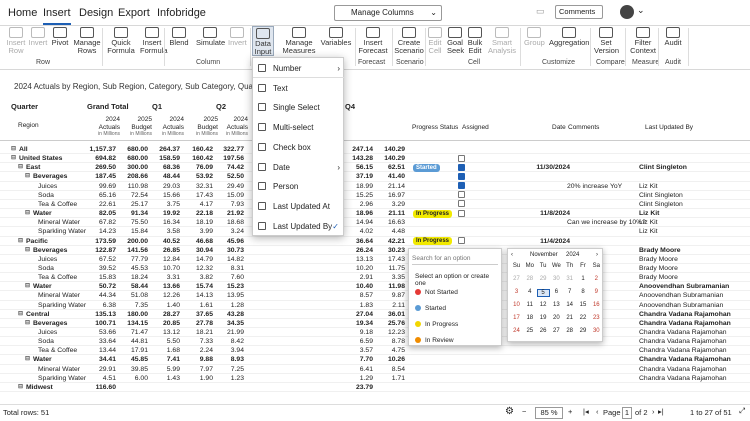 The height and width of the screenshot is (421, 750). Describe the element at coordinates (101, 241) in the screenshot. I see `value-cell: 173.59` at that location.